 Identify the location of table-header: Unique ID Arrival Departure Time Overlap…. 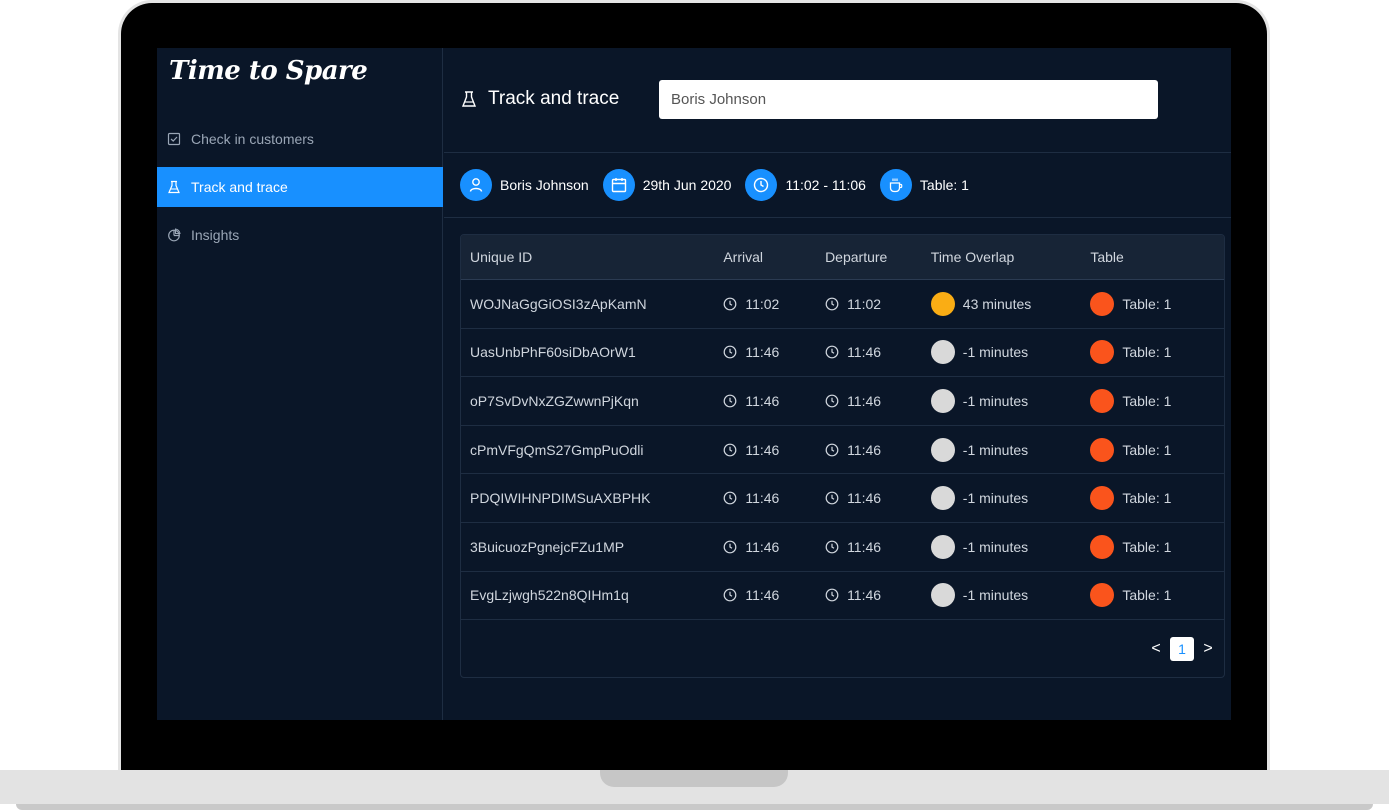
(842, 257).